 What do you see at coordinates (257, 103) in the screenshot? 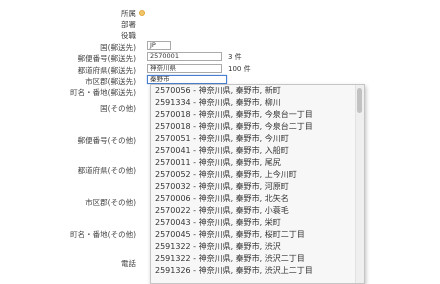
I see `autocomplete-item: 2591334 - 神奈川県, 秦野市, 柳川` at bounding box center [257, 103].